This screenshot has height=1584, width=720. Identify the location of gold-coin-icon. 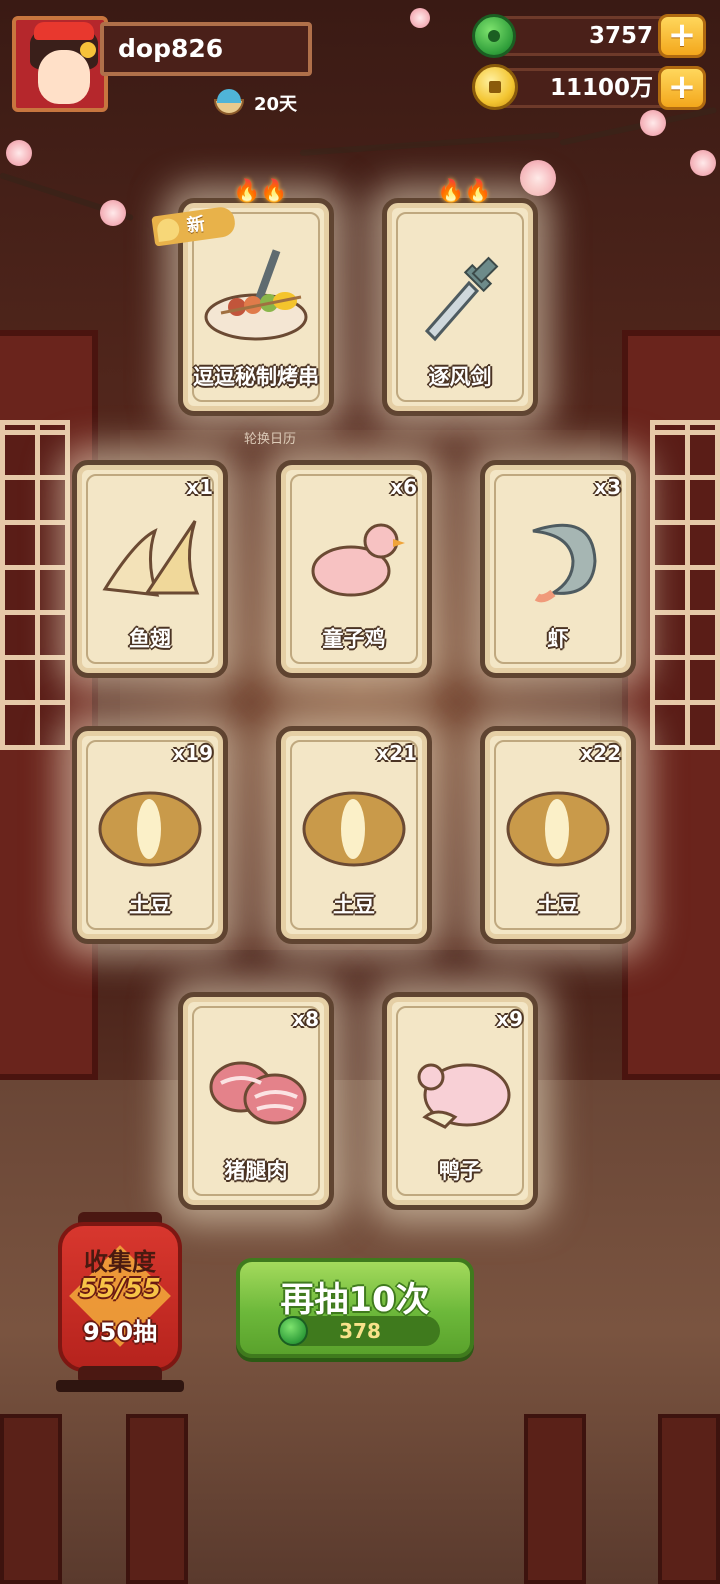
(495, 87).